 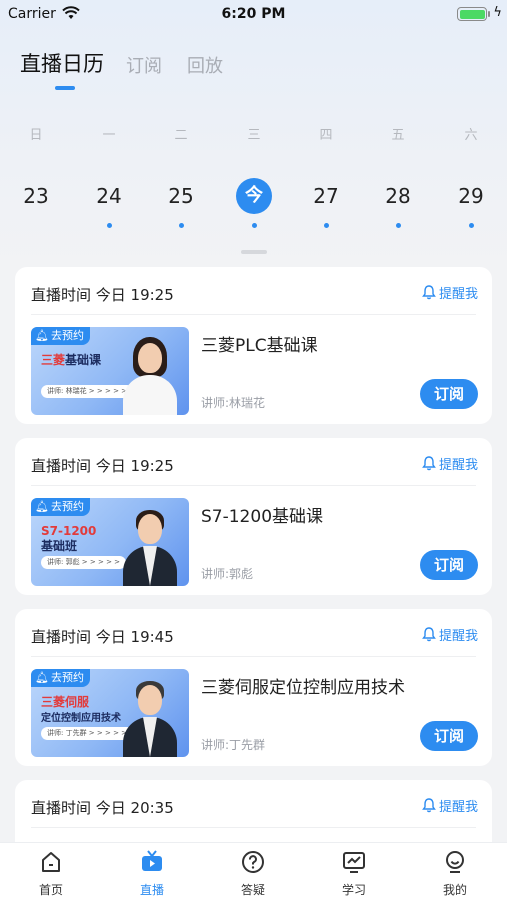 I want to click on weekday-label: 三, so click(x=254, y=135).